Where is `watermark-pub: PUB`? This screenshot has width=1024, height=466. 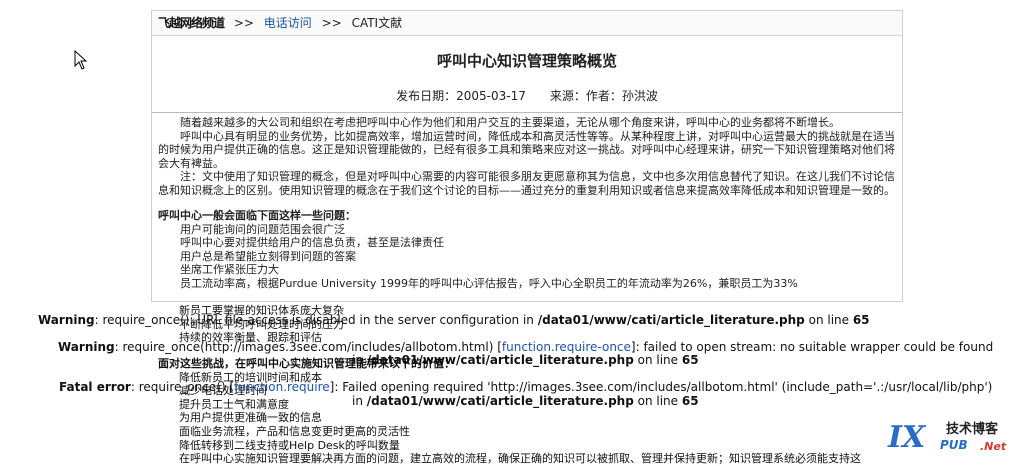
watermark-pub: PUB is located at coordinates (954, 445).